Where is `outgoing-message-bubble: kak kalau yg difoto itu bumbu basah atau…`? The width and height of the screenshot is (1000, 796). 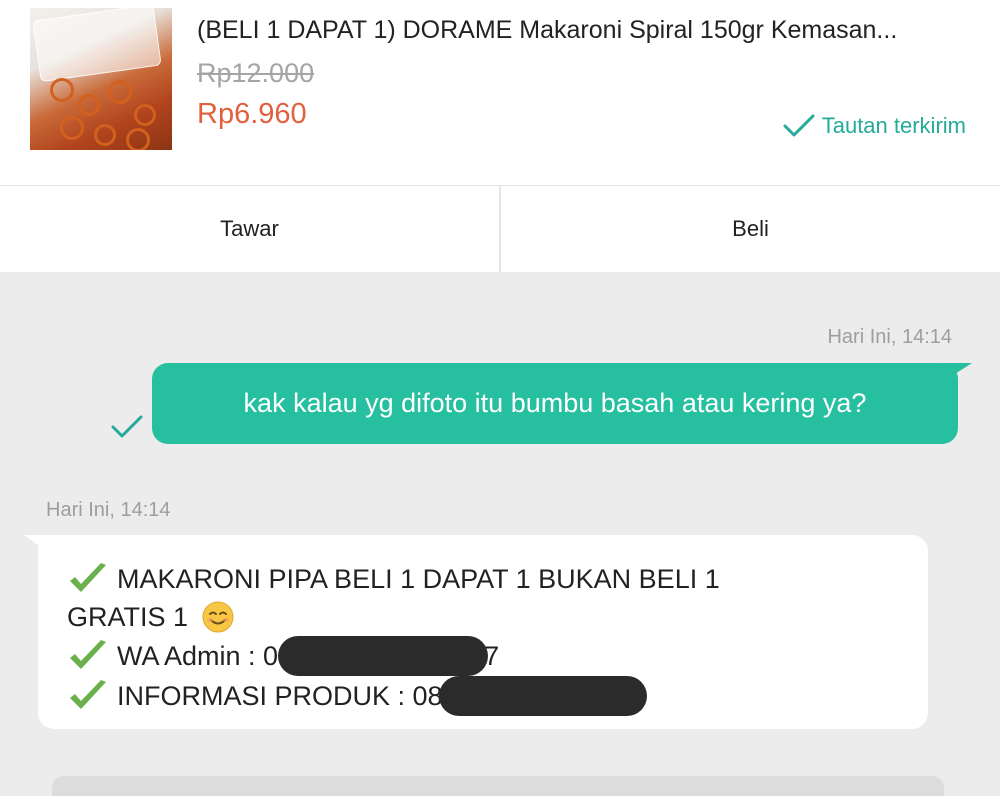
outgoing-message-bubble: kak kalau yg difoto itu bumbu basah atau… is located at coordinates (555, 403).